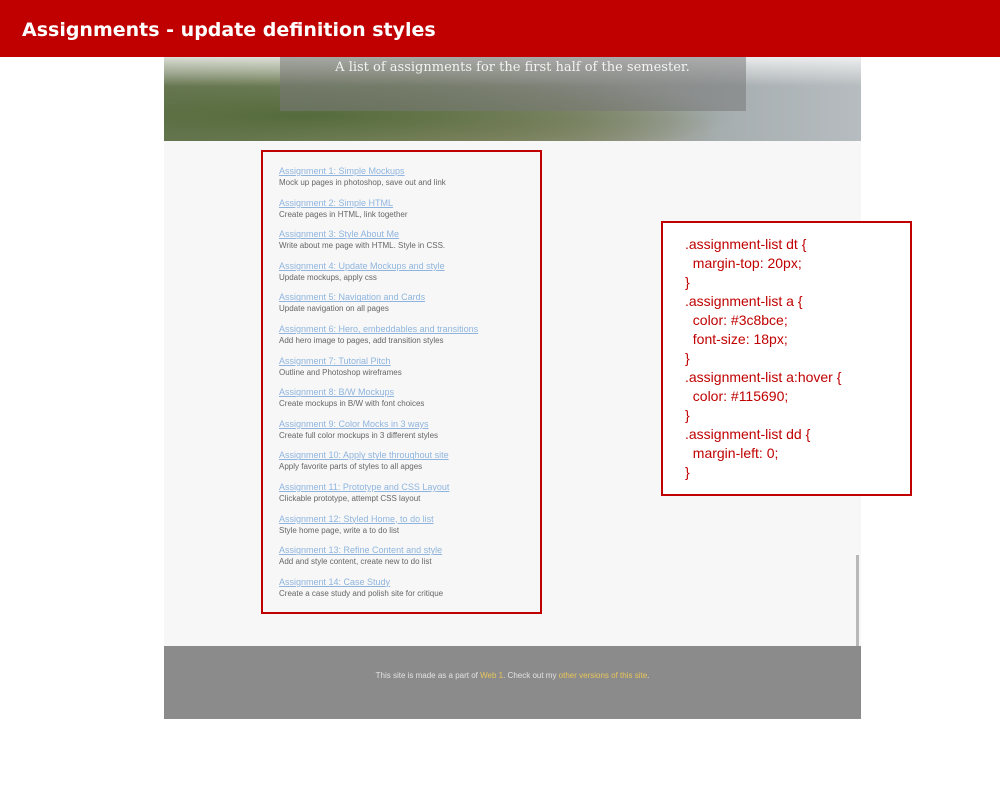 The height and width of the screenshot is (785, 1000). I want to click on code-line: .assignment-list dt {, so click(746, 244).